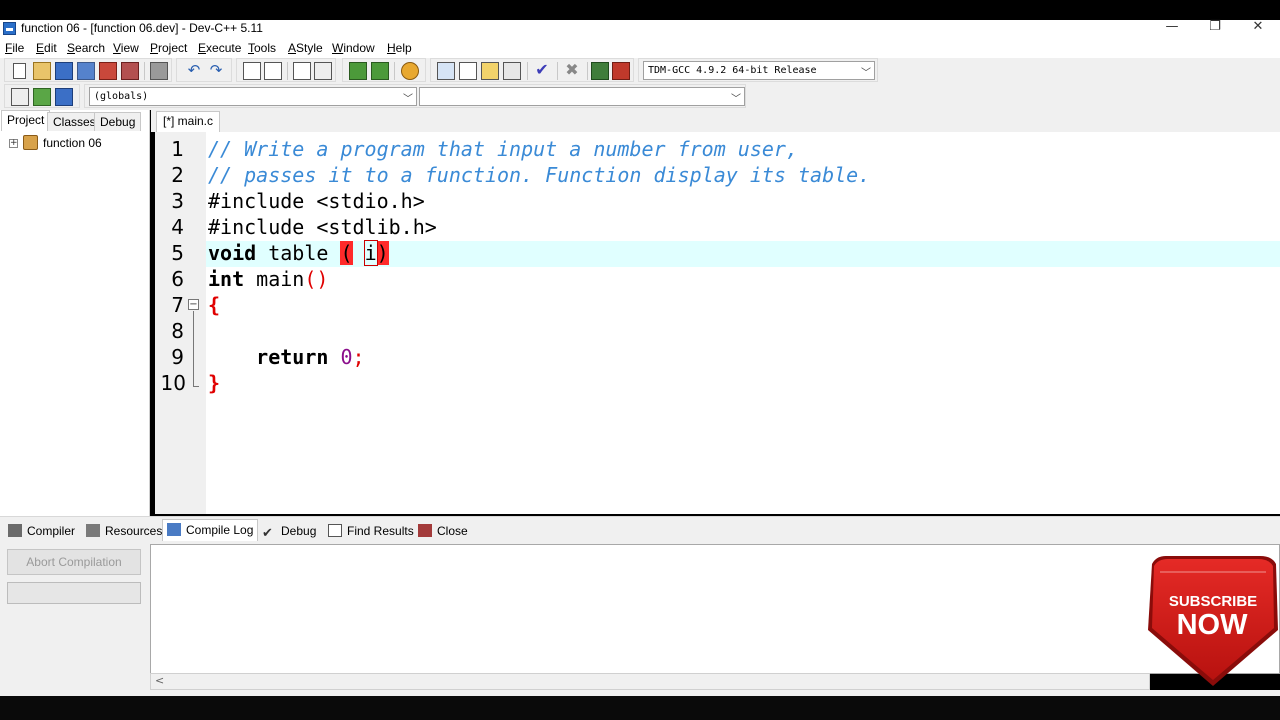  What do you see at coordinates (370, 253) in the screenshot?
I see `identifier-i: i` at bounding box center [370, 253].